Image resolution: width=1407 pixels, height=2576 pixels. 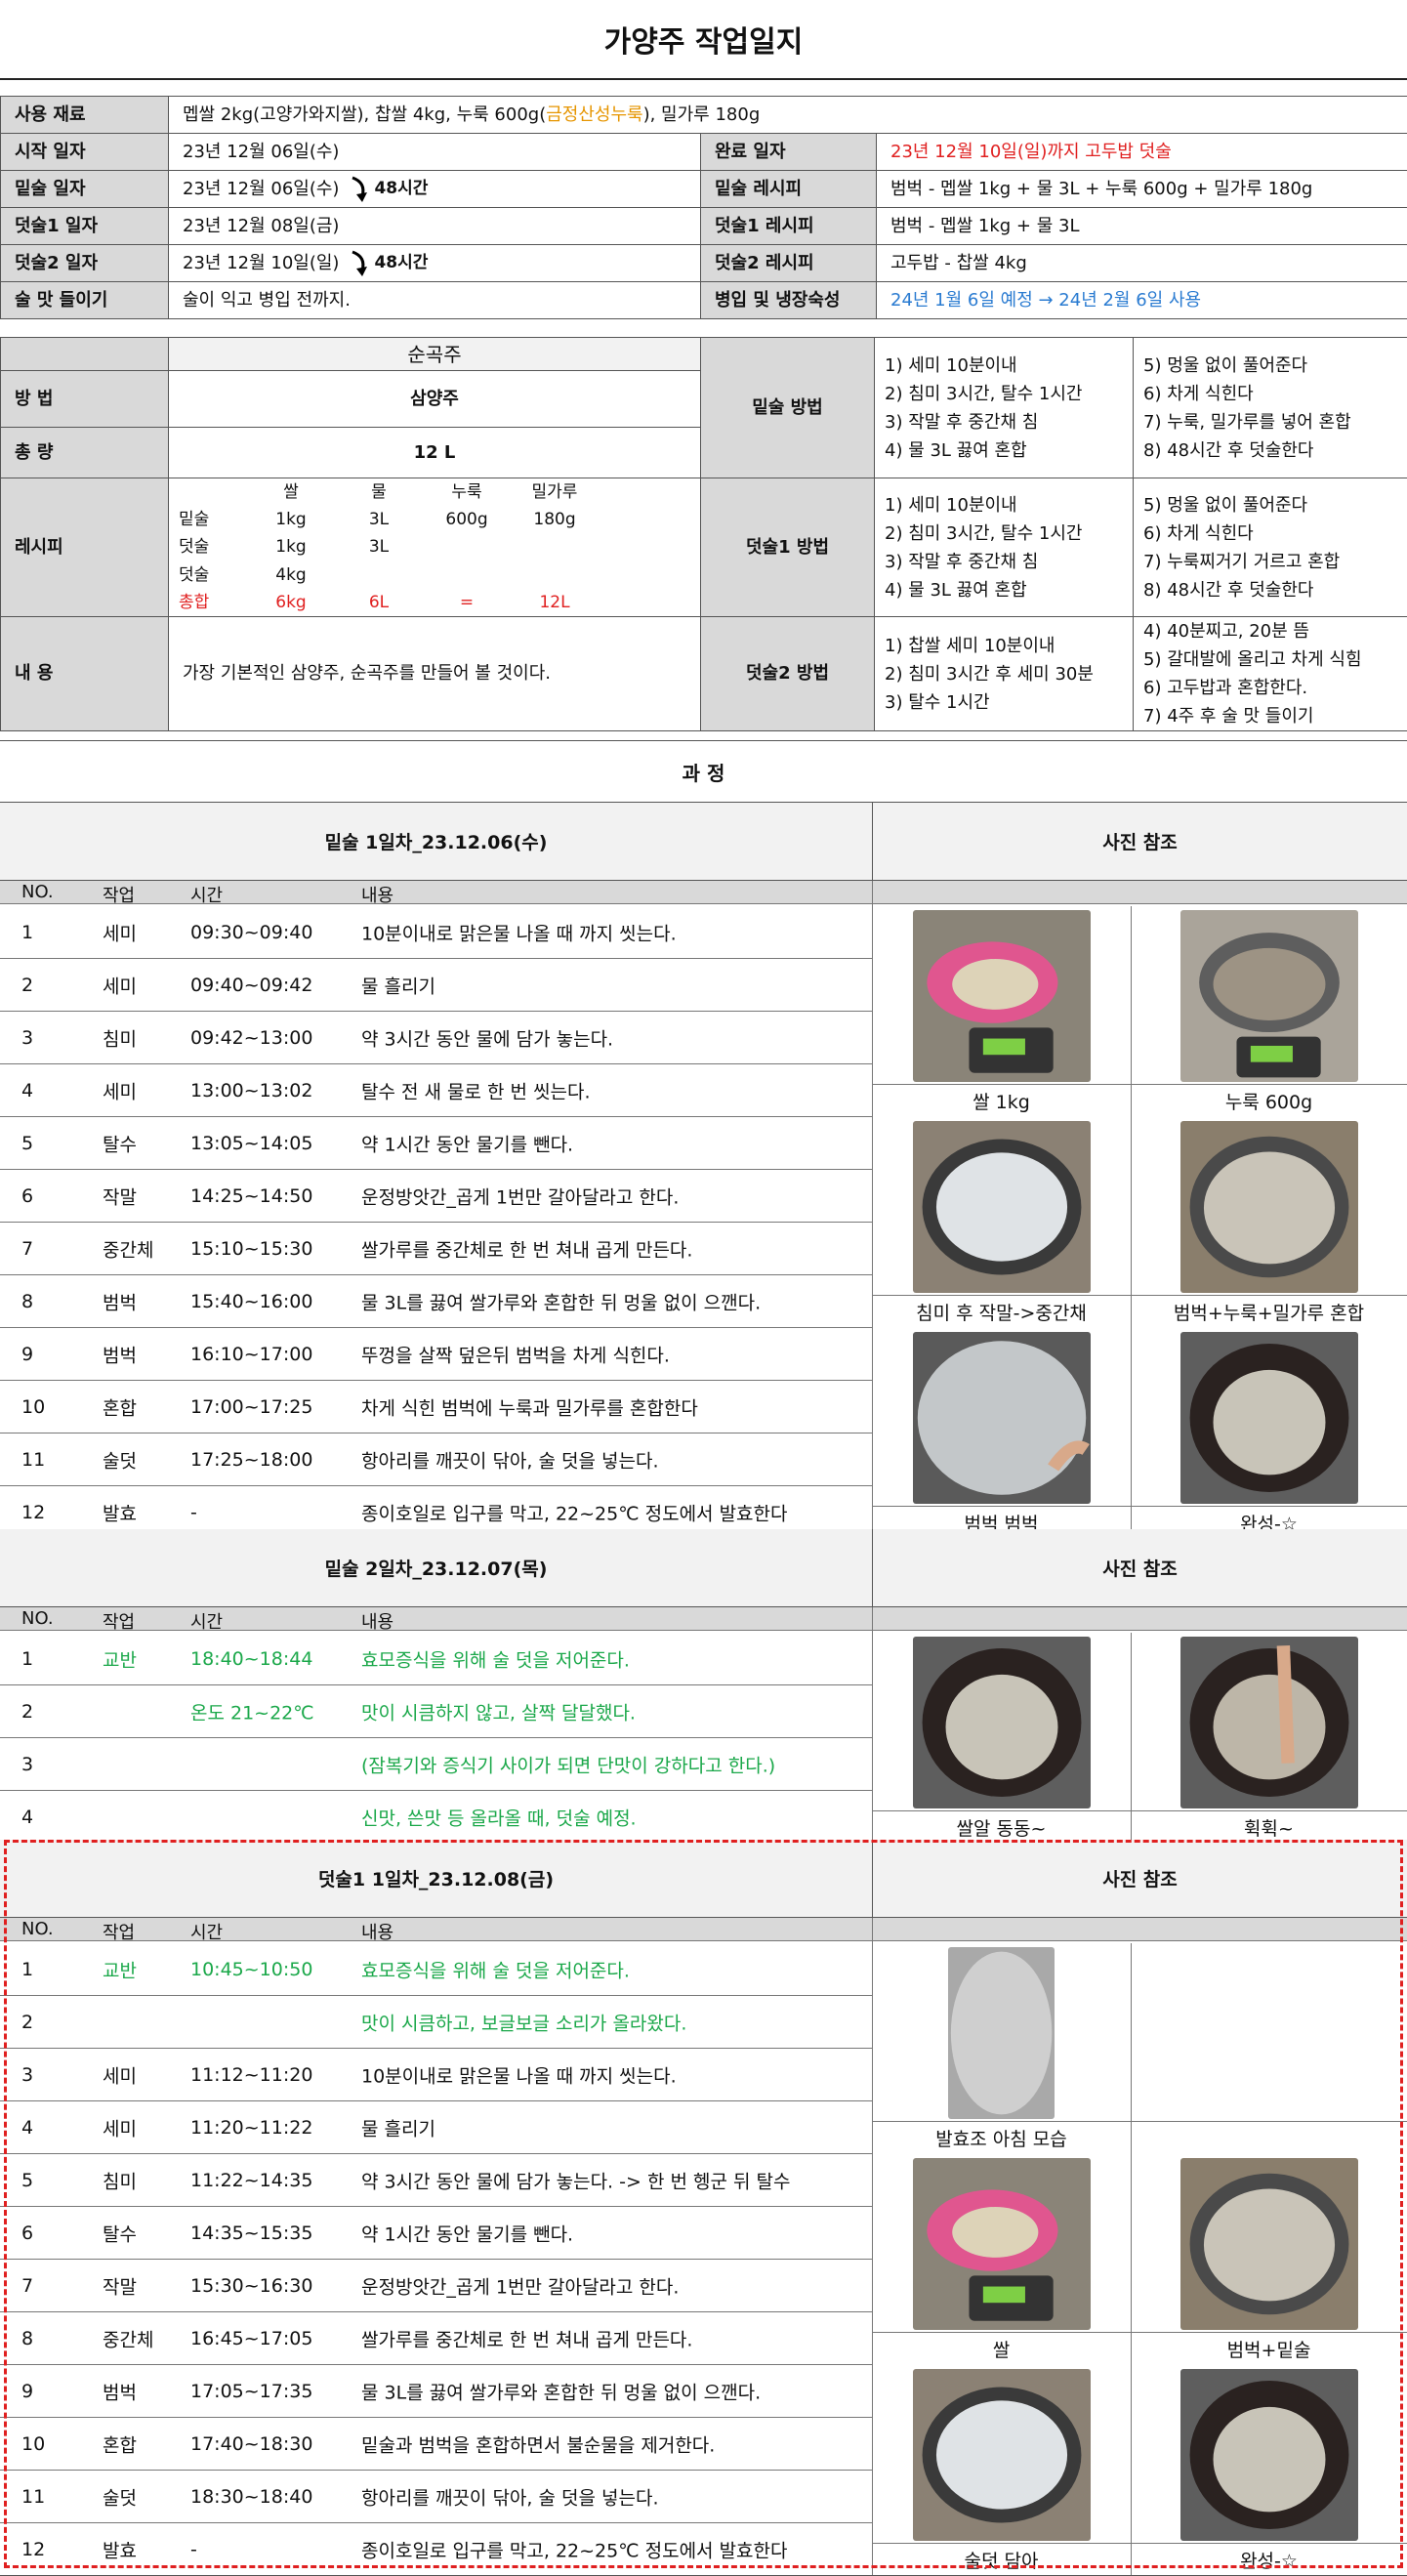 I want to click on row-task: 중간체, so click(x=128, y=2338).